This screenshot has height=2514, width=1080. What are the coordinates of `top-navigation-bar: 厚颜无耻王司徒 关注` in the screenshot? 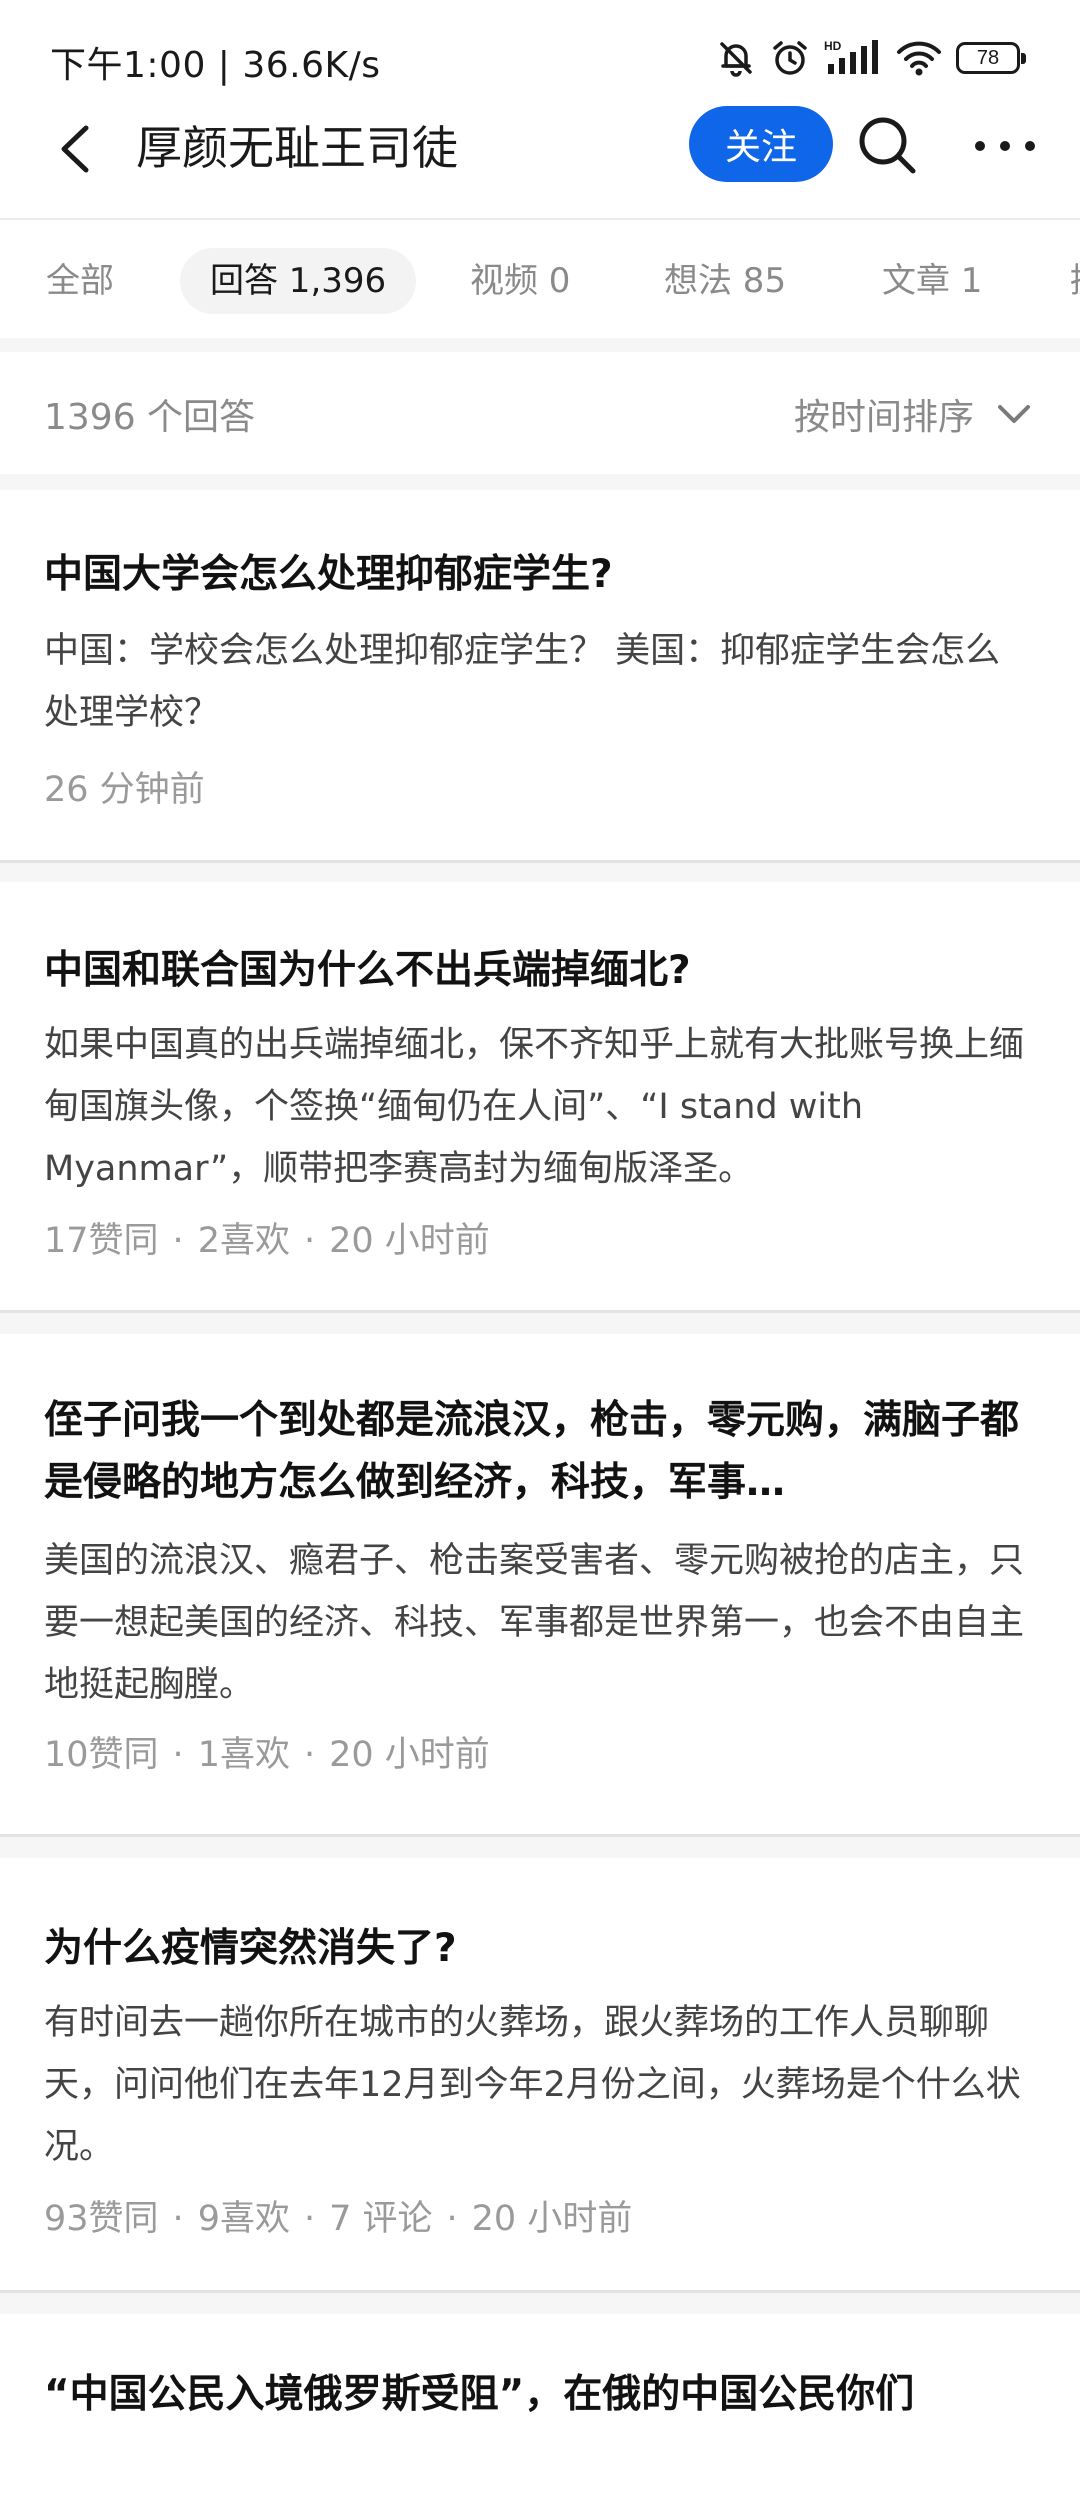 It's located at (540, 160).